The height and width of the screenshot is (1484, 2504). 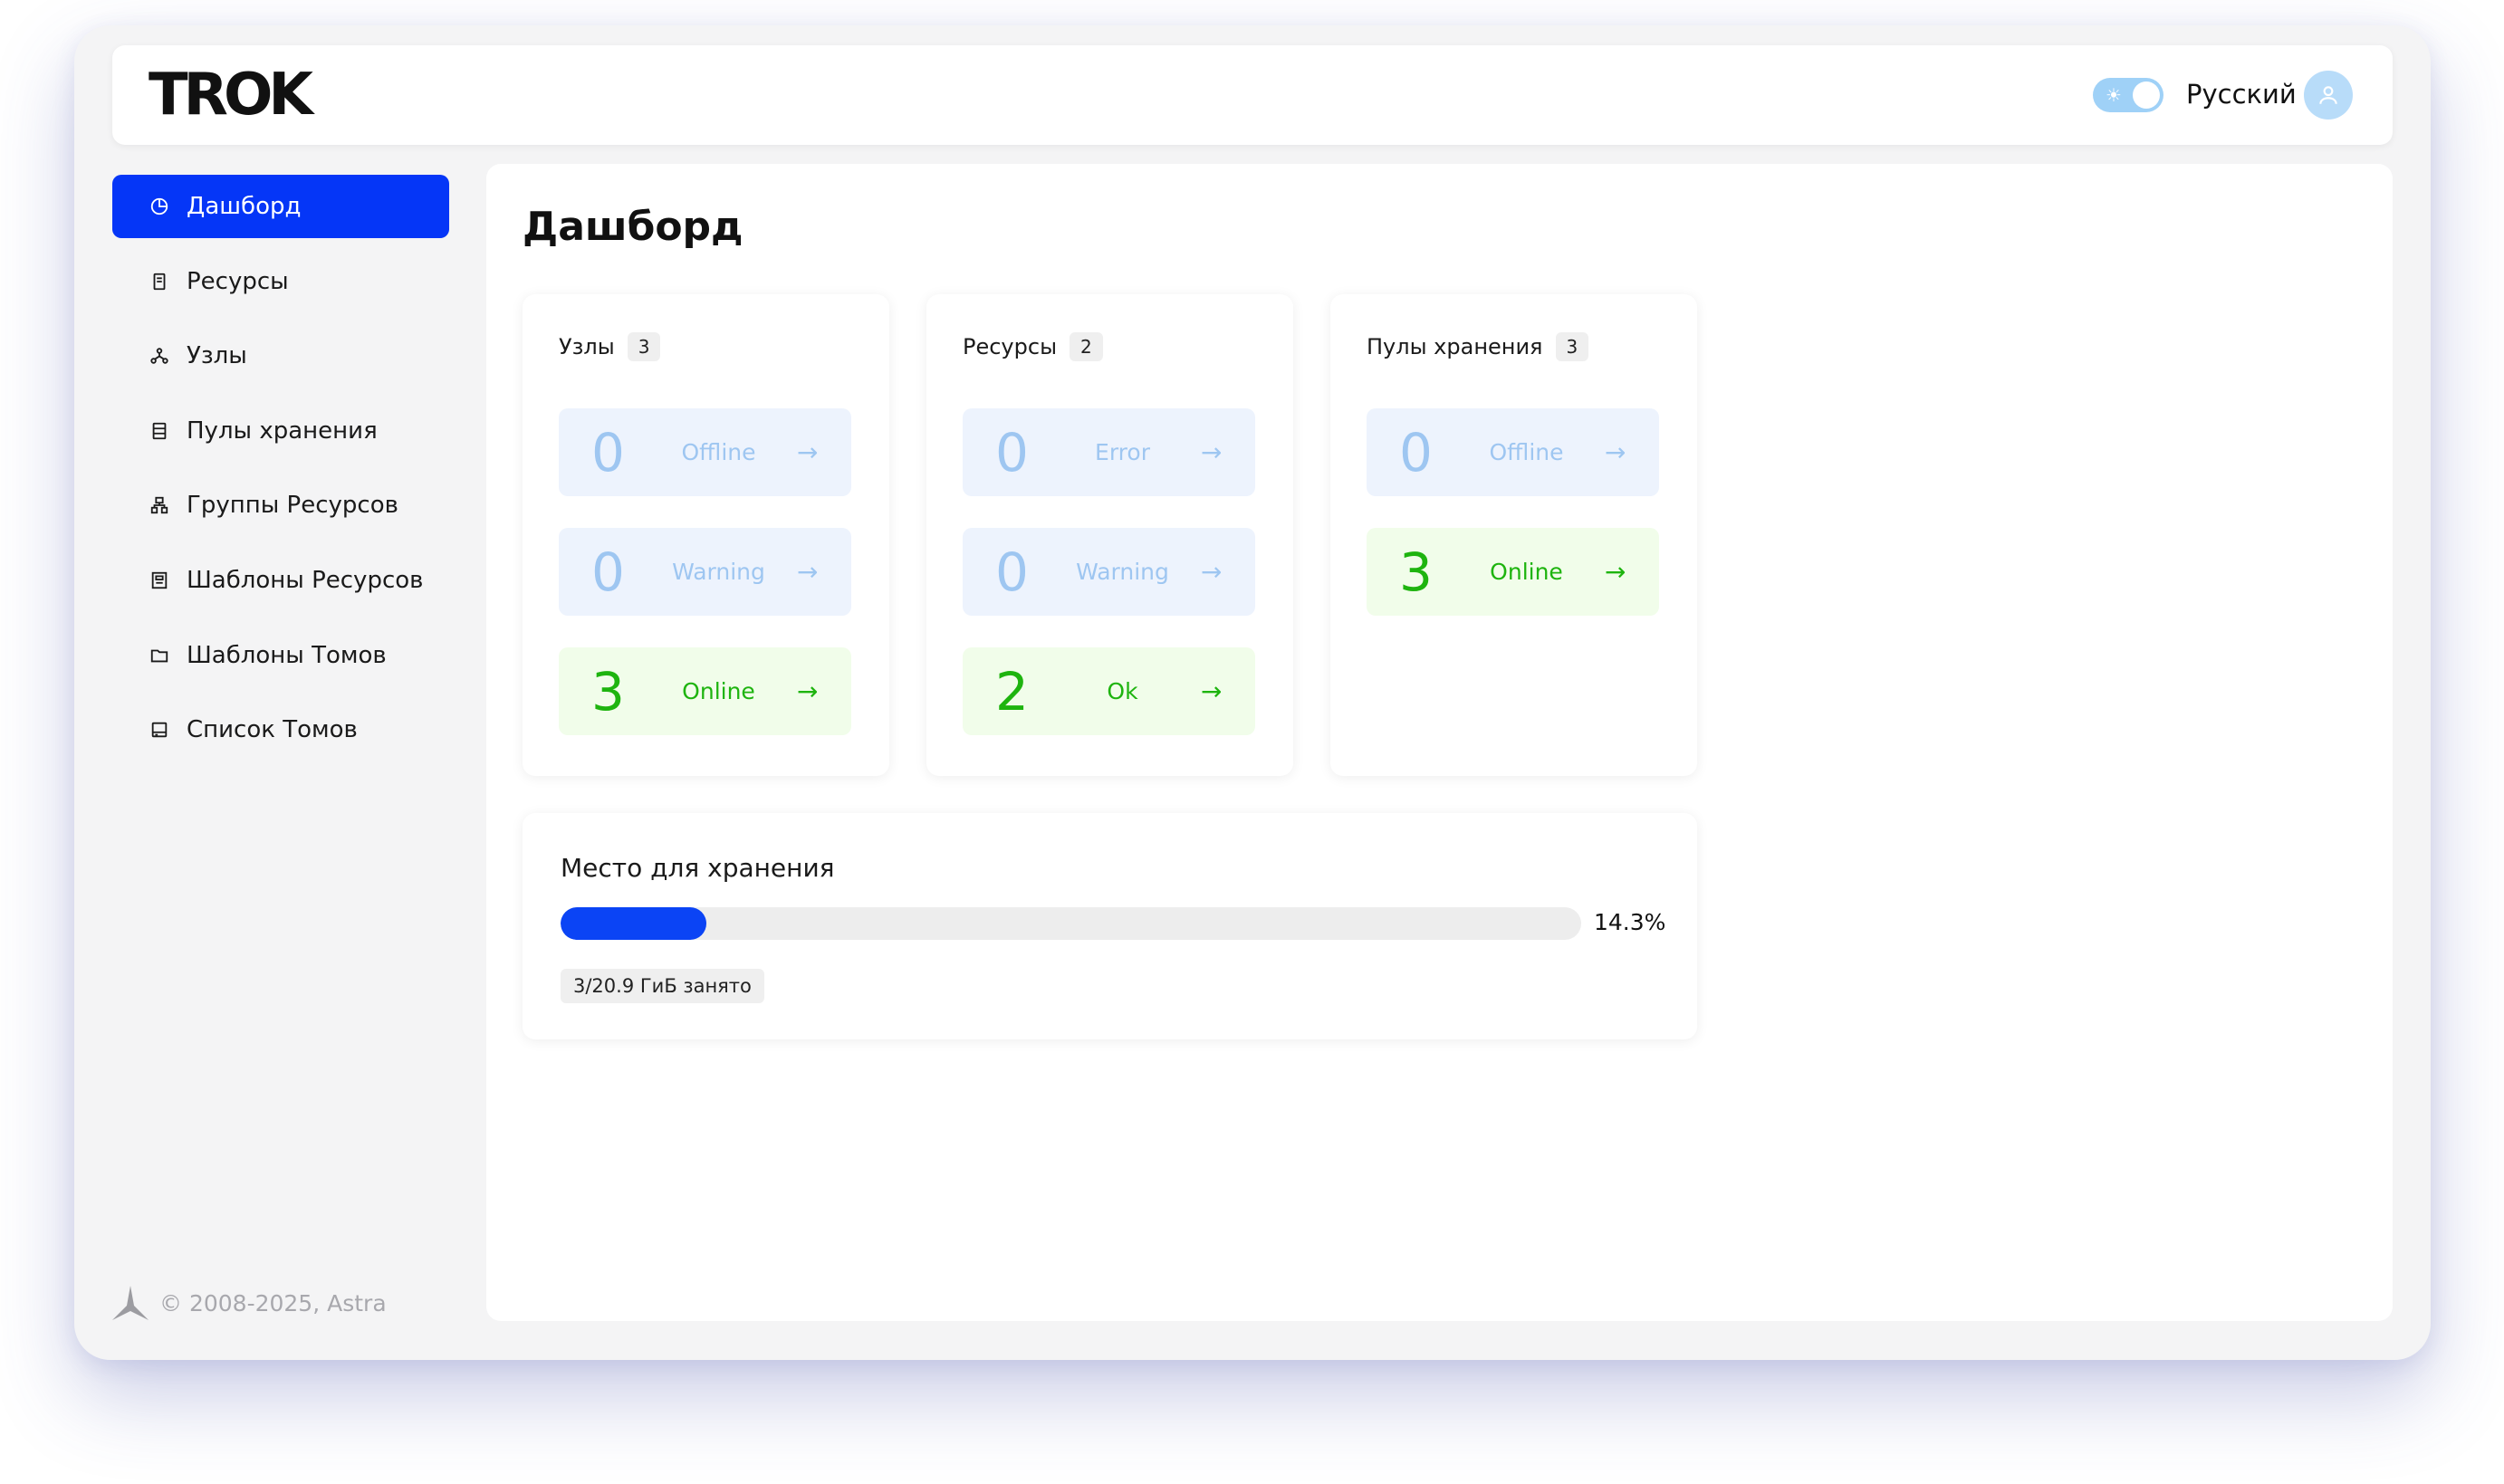 What do you see at coordinates (130, 1303) in the screenshot?
I see `astra-logo-icon` at bounding box center [130, 1303].